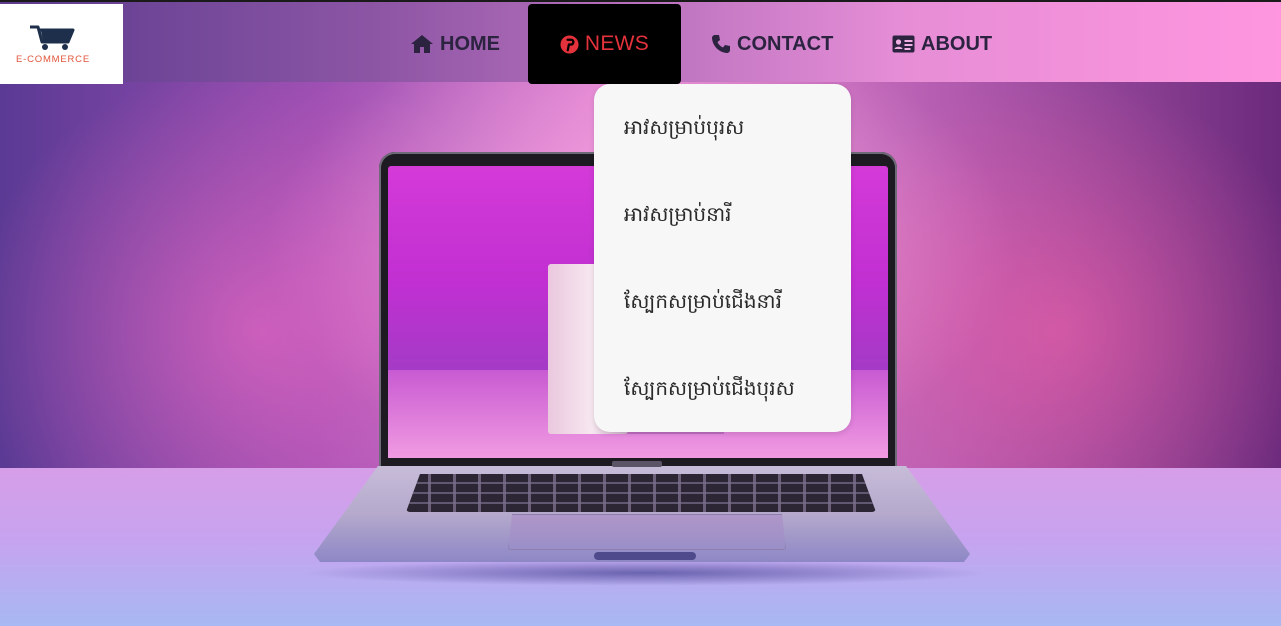  I want to click on nav-news: NEWS, so click(604, 44).